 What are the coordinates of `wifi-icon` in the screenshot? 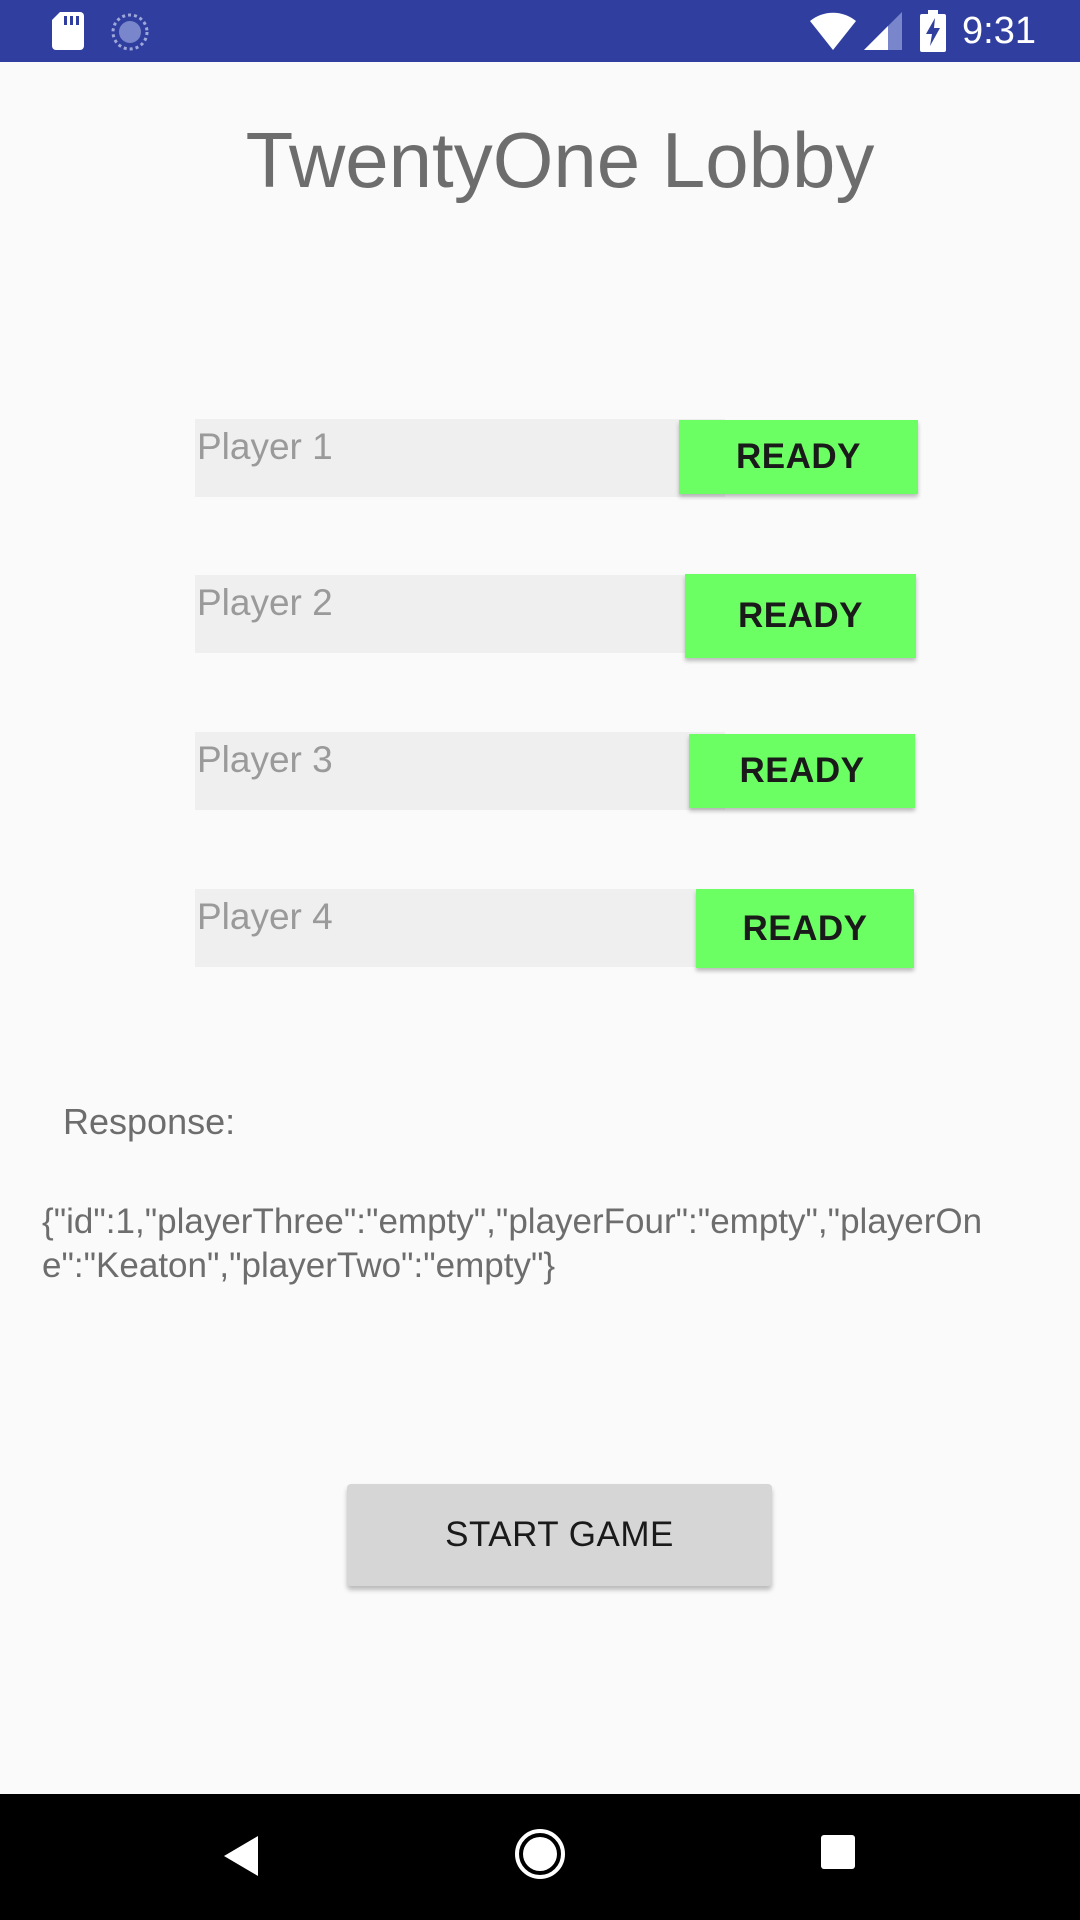 It's located at (833, 31).